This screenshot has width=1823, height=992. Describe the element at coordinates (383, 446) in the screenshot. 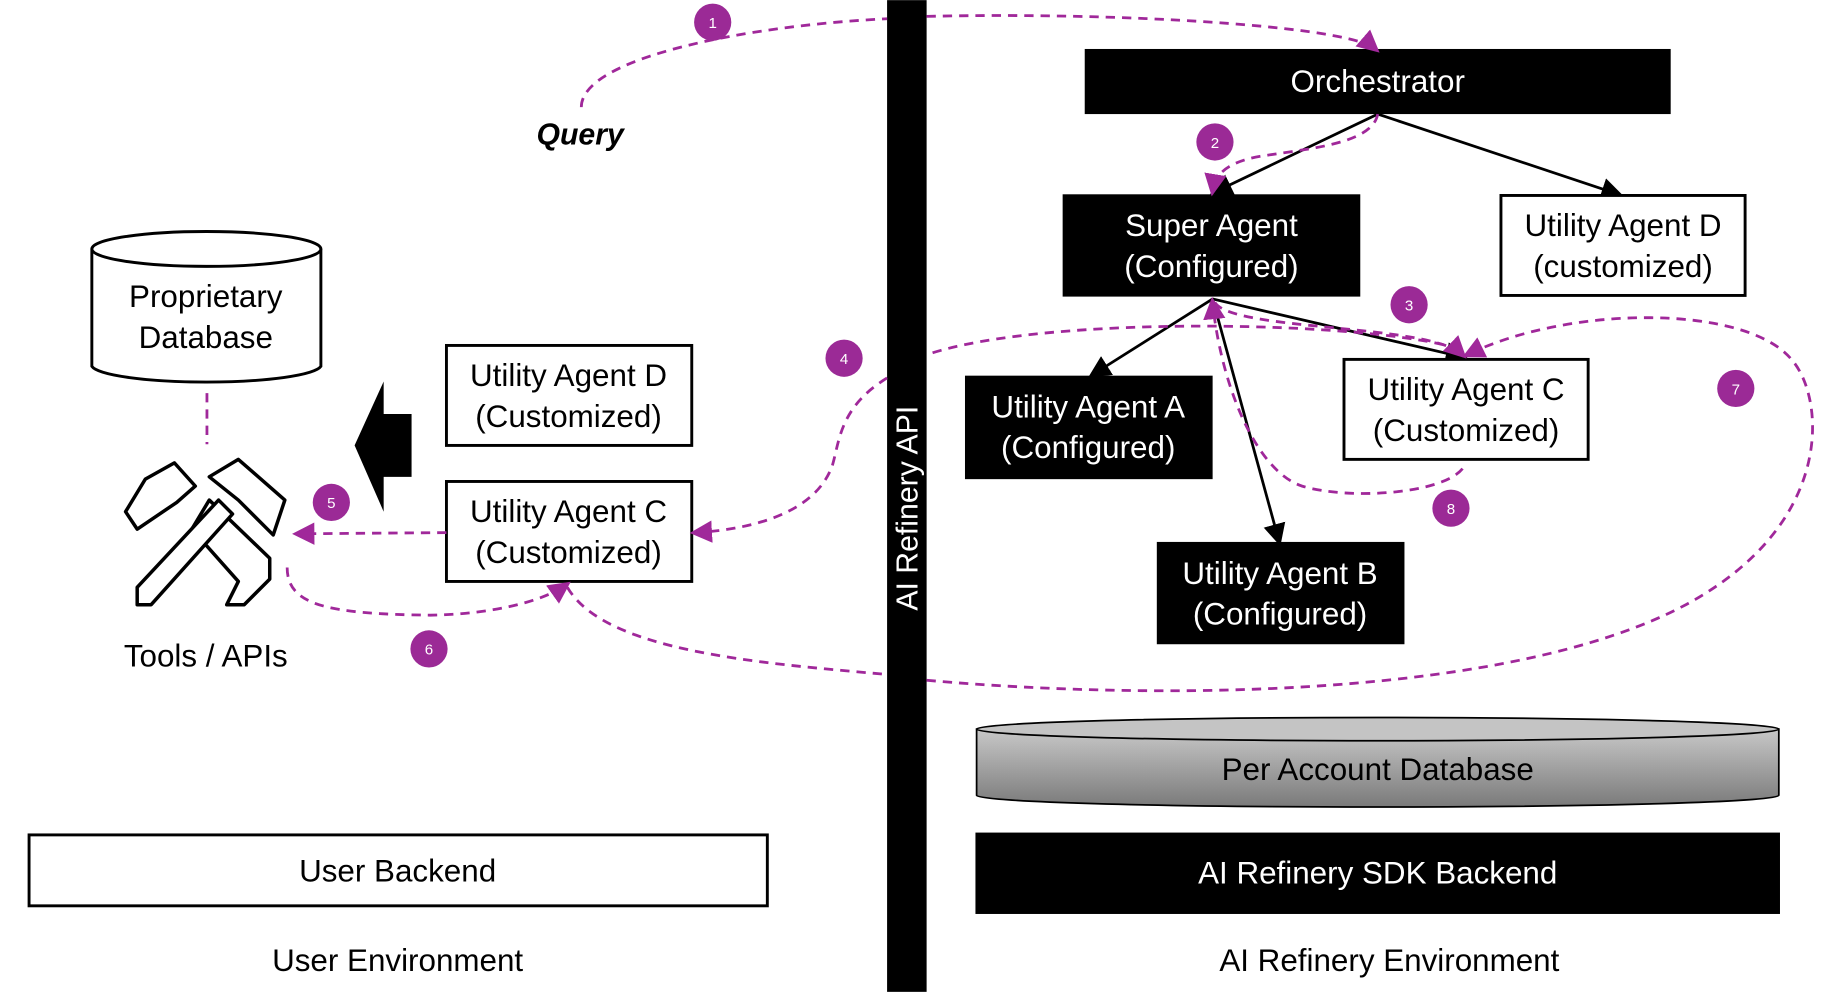

I see `deploy-arrow-icon` at that location.